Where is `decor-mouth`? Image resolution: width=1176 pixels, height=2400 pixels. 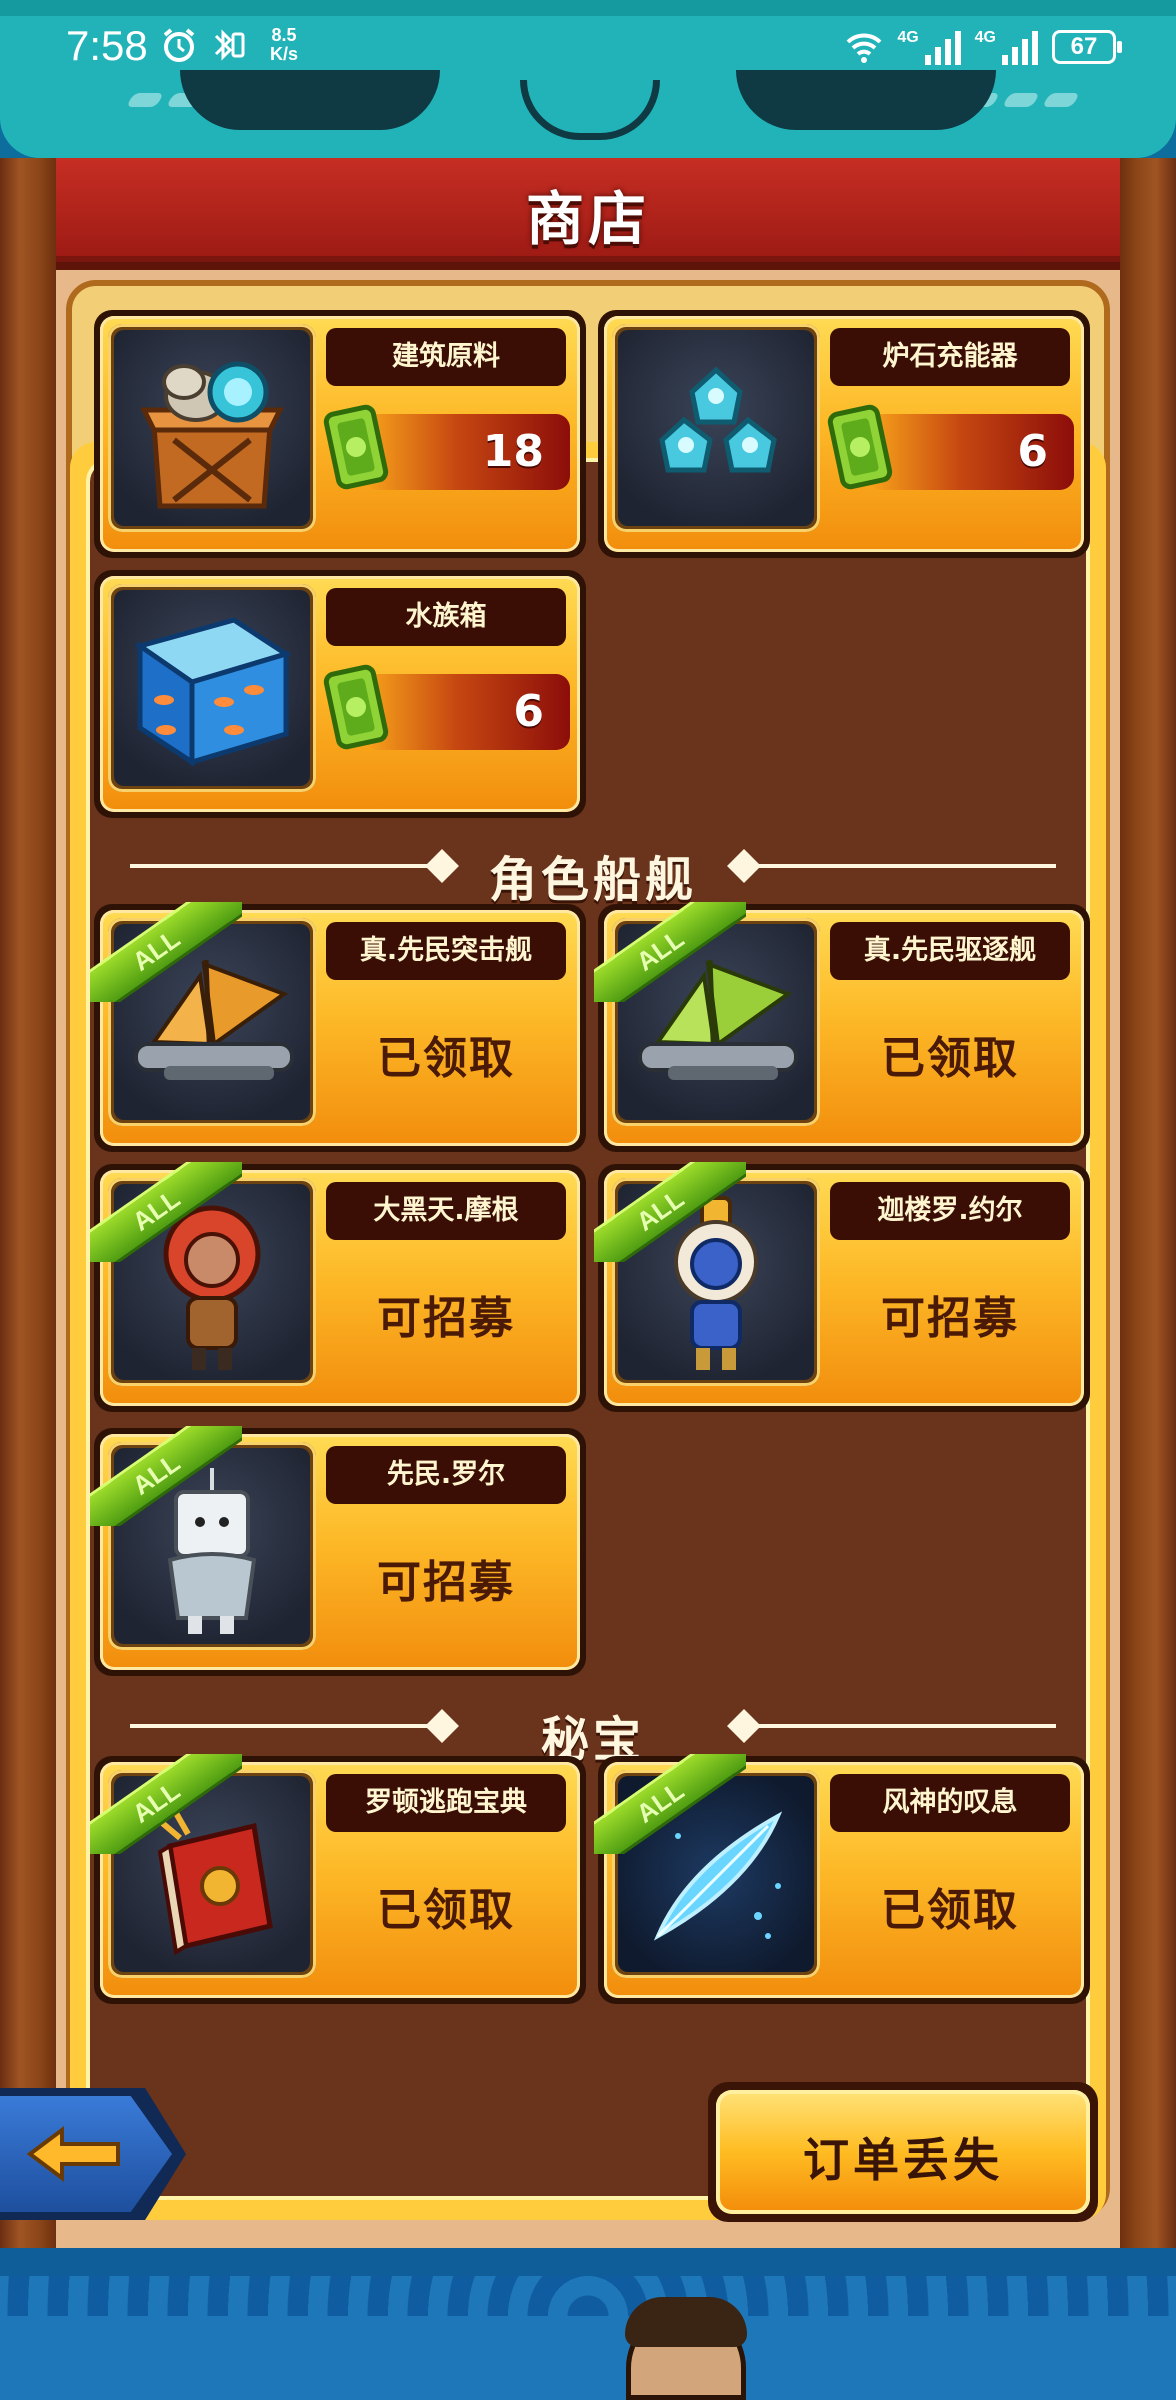
decor-mouth is located at coordinates (590, 110).